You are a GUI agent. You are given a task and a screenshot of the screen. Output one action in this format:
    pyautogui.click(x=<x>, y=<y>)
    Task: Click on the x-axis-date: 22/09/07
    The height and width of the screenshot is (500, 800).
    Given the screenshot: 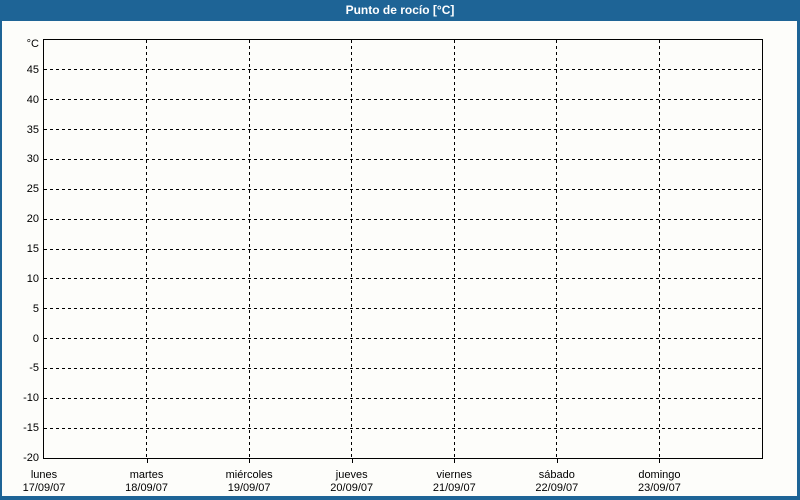 What is the action you would take?
    pyautogui.click(x=557, y=488)
    